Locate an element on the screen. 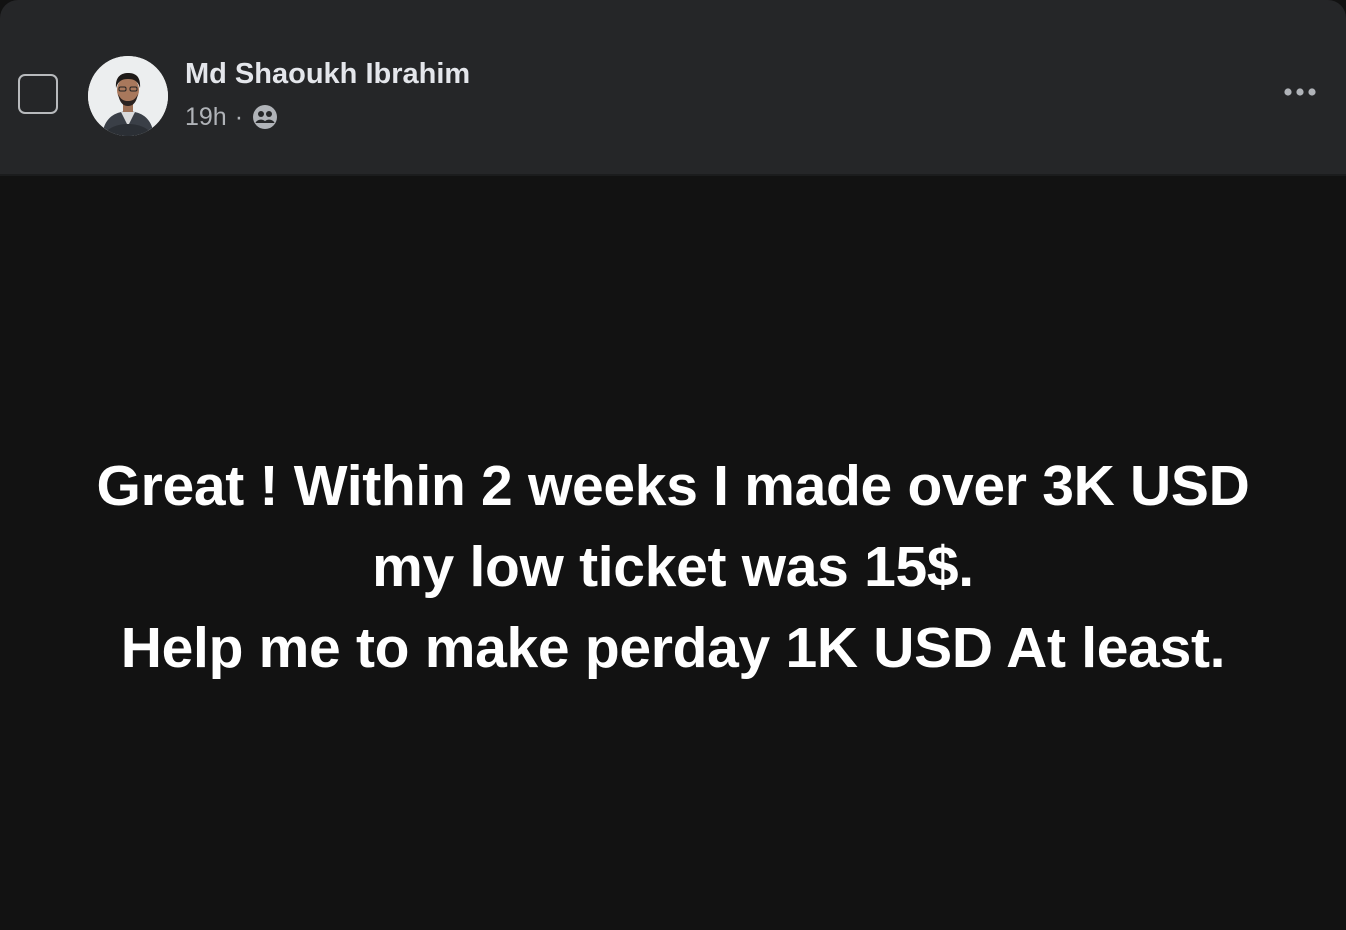  select-checkbox is located at coordinates (38, 94).